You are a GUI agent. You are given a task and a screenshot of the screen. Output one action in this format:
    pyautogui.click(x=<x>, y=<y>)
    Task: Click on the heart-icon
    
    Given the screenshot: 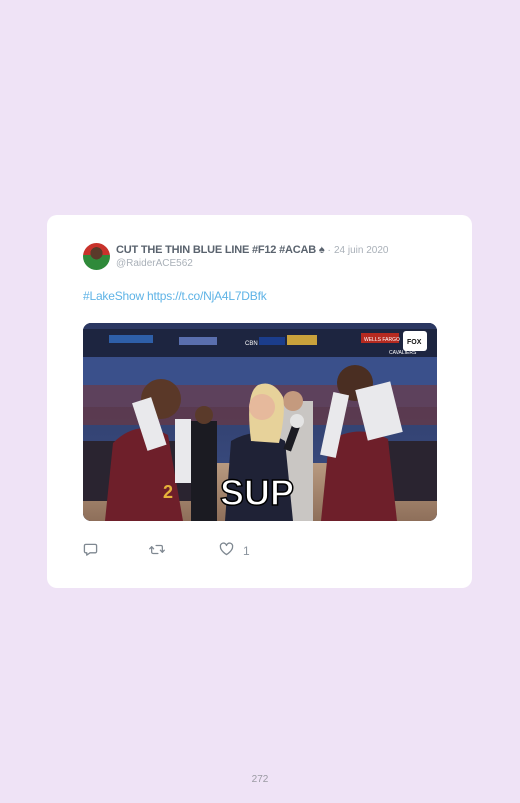 What is the action you would take?
    pyautogui.click(x=226, y=550)
    